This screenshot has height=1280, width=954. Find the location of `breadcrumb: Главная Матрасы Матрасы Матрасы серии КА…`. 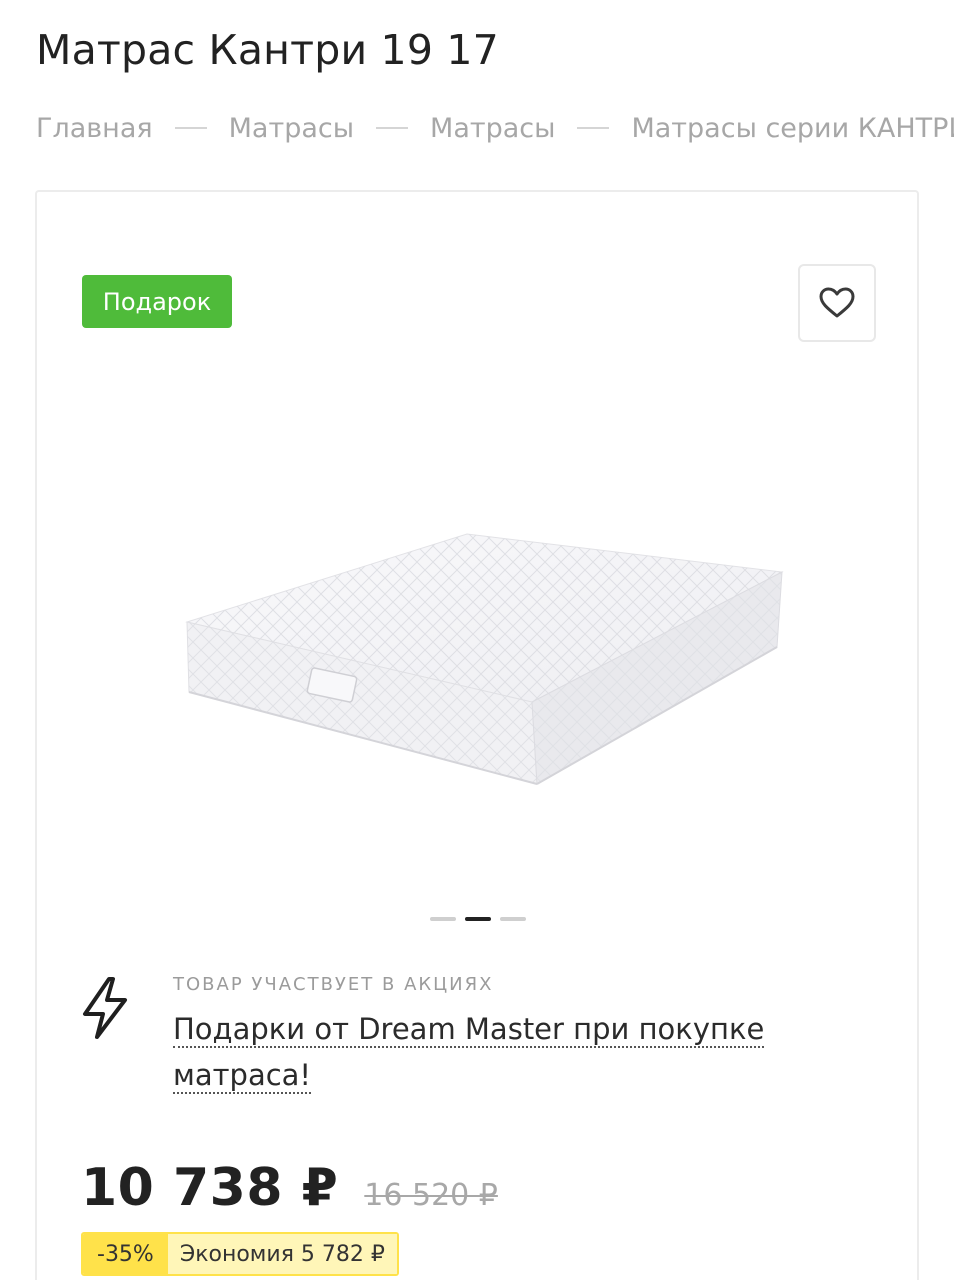

breadcrumb: Главная Матрасы Матрасы Матрасы серии КА… is located at coordinates (495, 128).